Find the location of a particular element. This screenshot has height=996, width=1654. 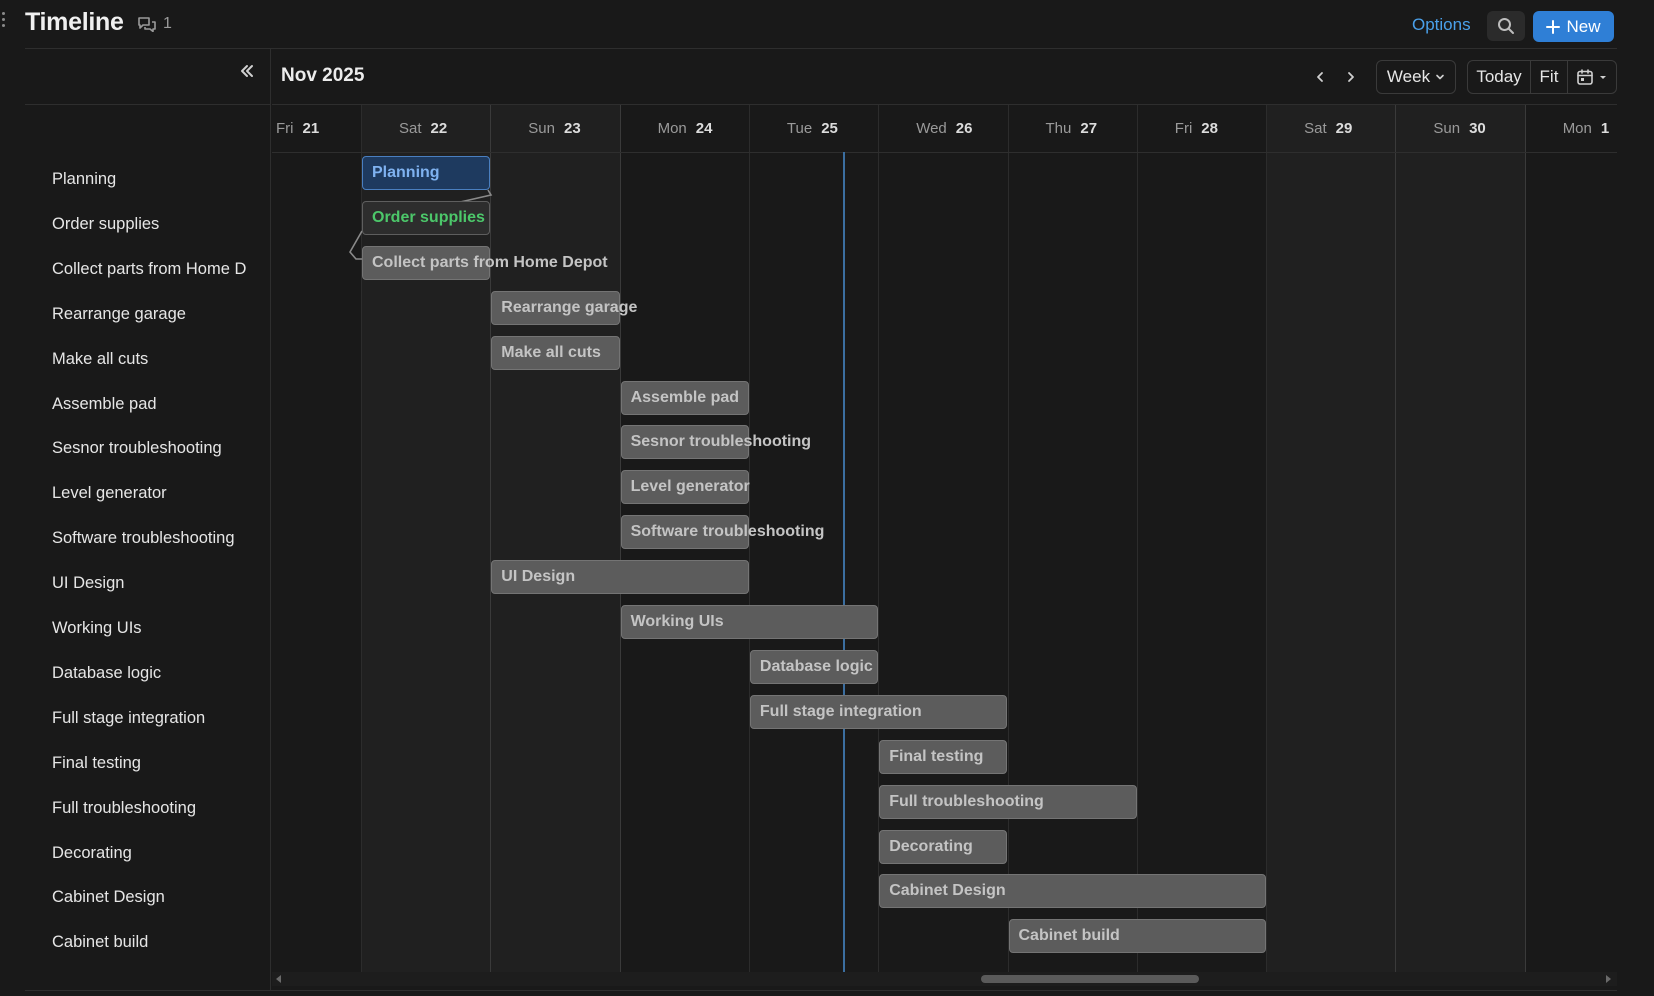

task-bar-label: Rearrange garage is located at coordinates (569, 307).